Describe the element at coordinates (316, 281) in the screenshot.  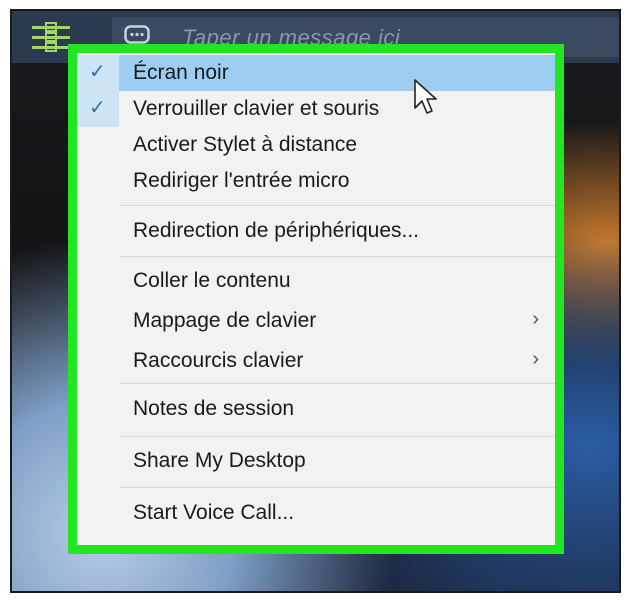
I see `menu-item-coller-contenu: Coller le contenu` at that location.